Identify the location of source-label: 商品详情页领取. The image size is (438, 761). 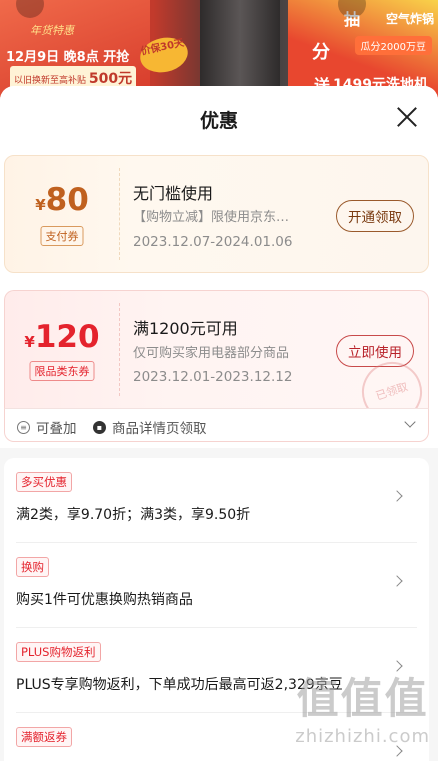
(159, 429).